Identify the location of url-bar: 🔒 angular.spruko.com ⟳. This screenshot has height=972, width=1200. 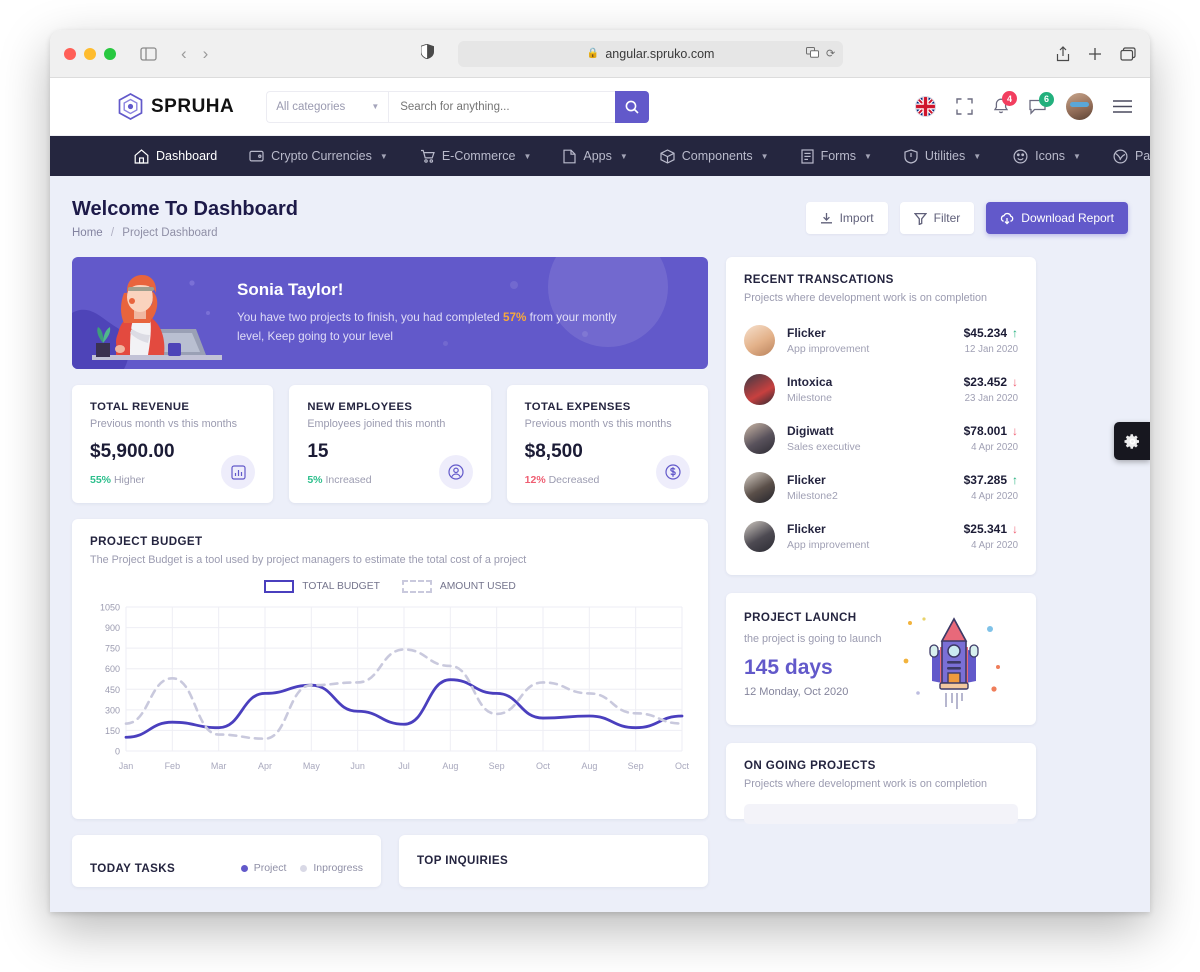
(651, 53).